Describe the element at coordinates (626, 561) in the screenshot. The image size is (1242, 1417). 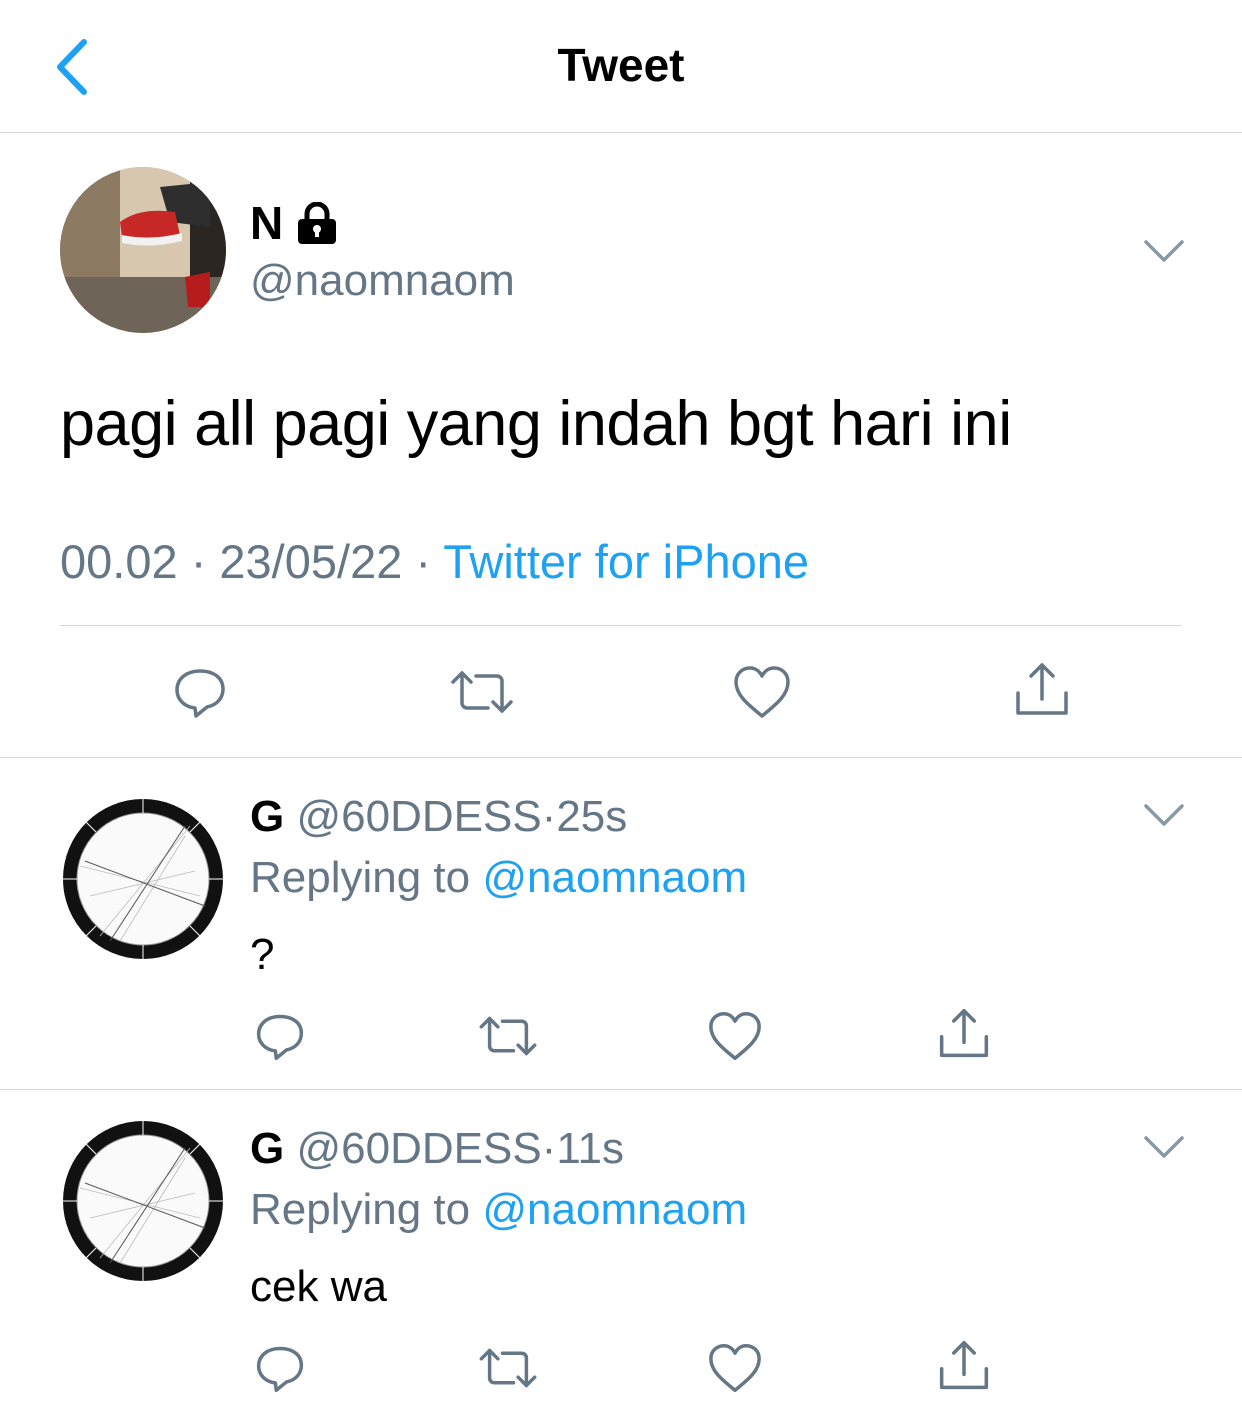
I see `tweet-source-link: Twitter for iPhone` at that location.